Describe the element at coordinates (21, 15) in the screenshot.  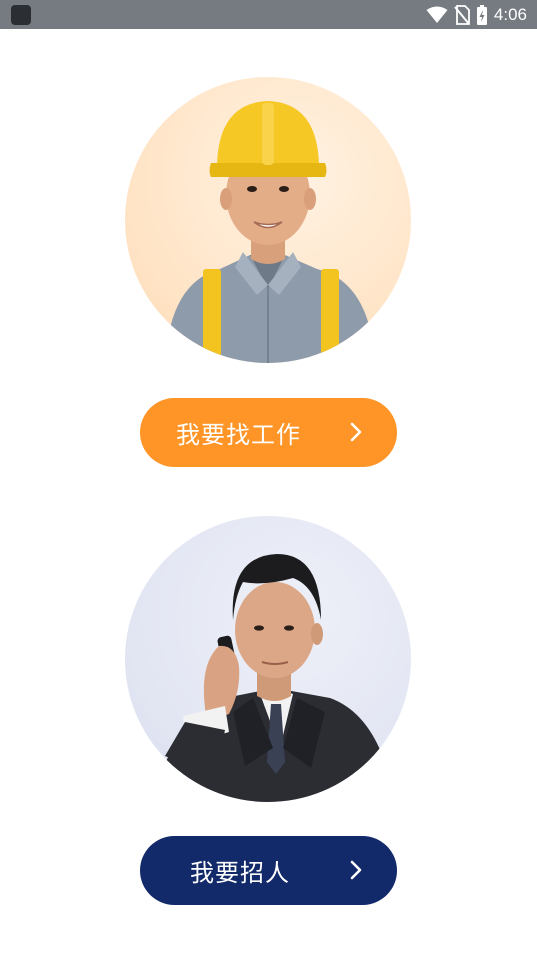
I see `app-icon` at that location.